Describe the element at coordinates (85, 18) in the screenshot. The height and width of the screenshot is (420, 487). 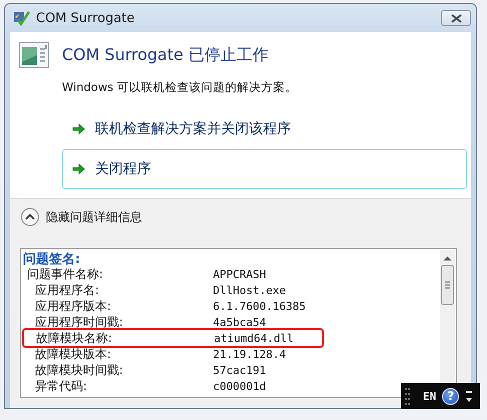
I see `window-title: COM Surrogate` at that location.